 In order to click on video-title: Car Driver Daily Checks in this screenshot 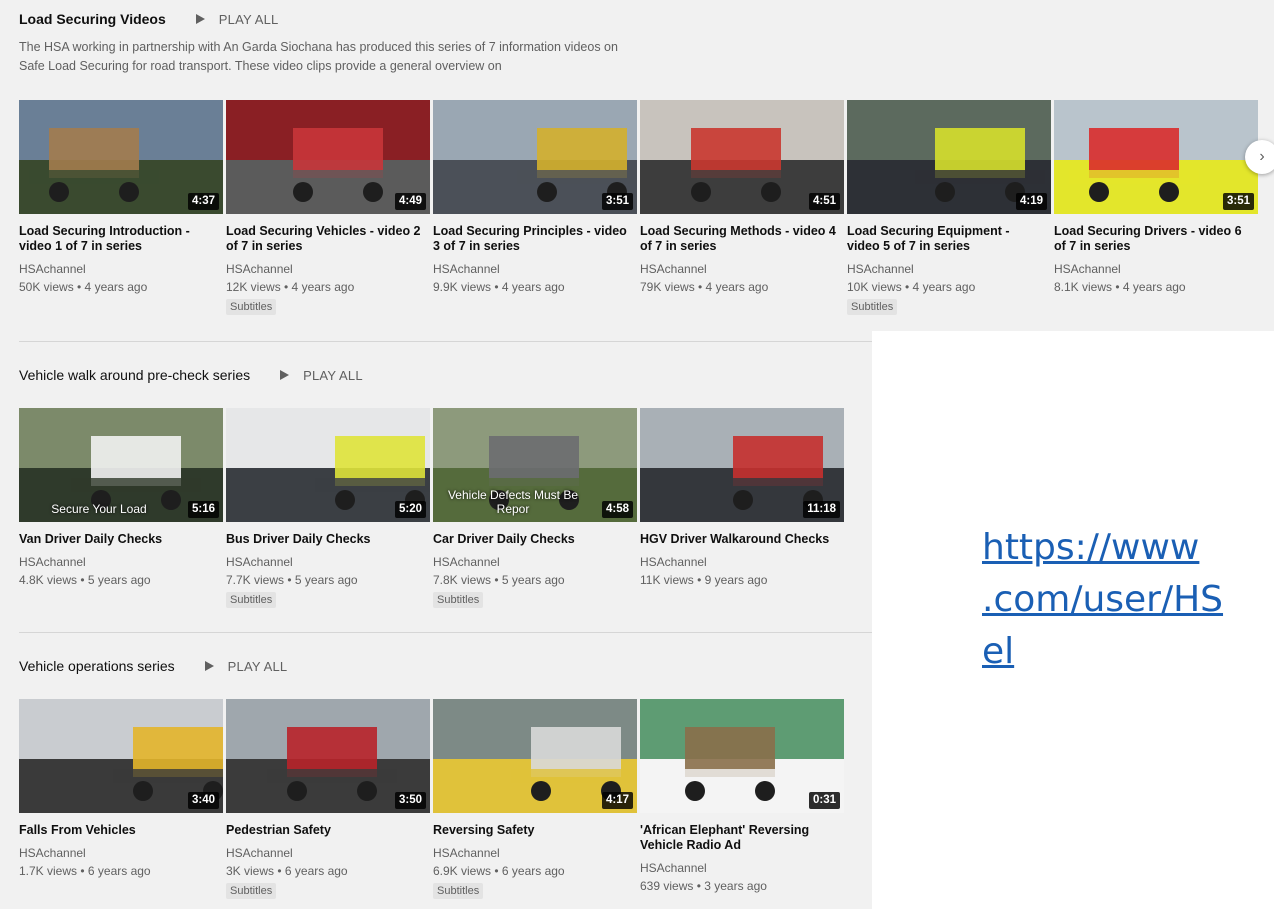, I will do `click(531, 539)`.